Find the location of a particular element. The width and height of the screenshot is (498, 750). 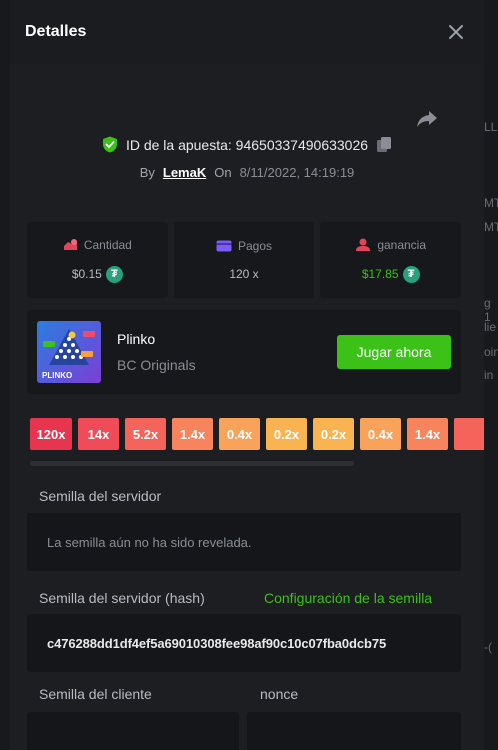

game-info: Plinko BC Originals is located at coordinates (156, 352).